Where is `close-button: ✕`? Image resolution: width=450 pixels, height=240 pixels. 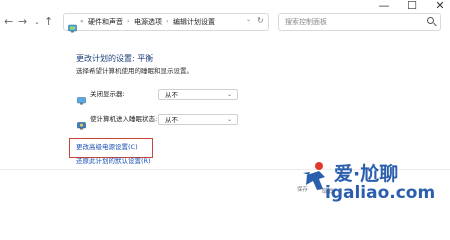
close-button: ✕ is located at coordinates (439, 6).